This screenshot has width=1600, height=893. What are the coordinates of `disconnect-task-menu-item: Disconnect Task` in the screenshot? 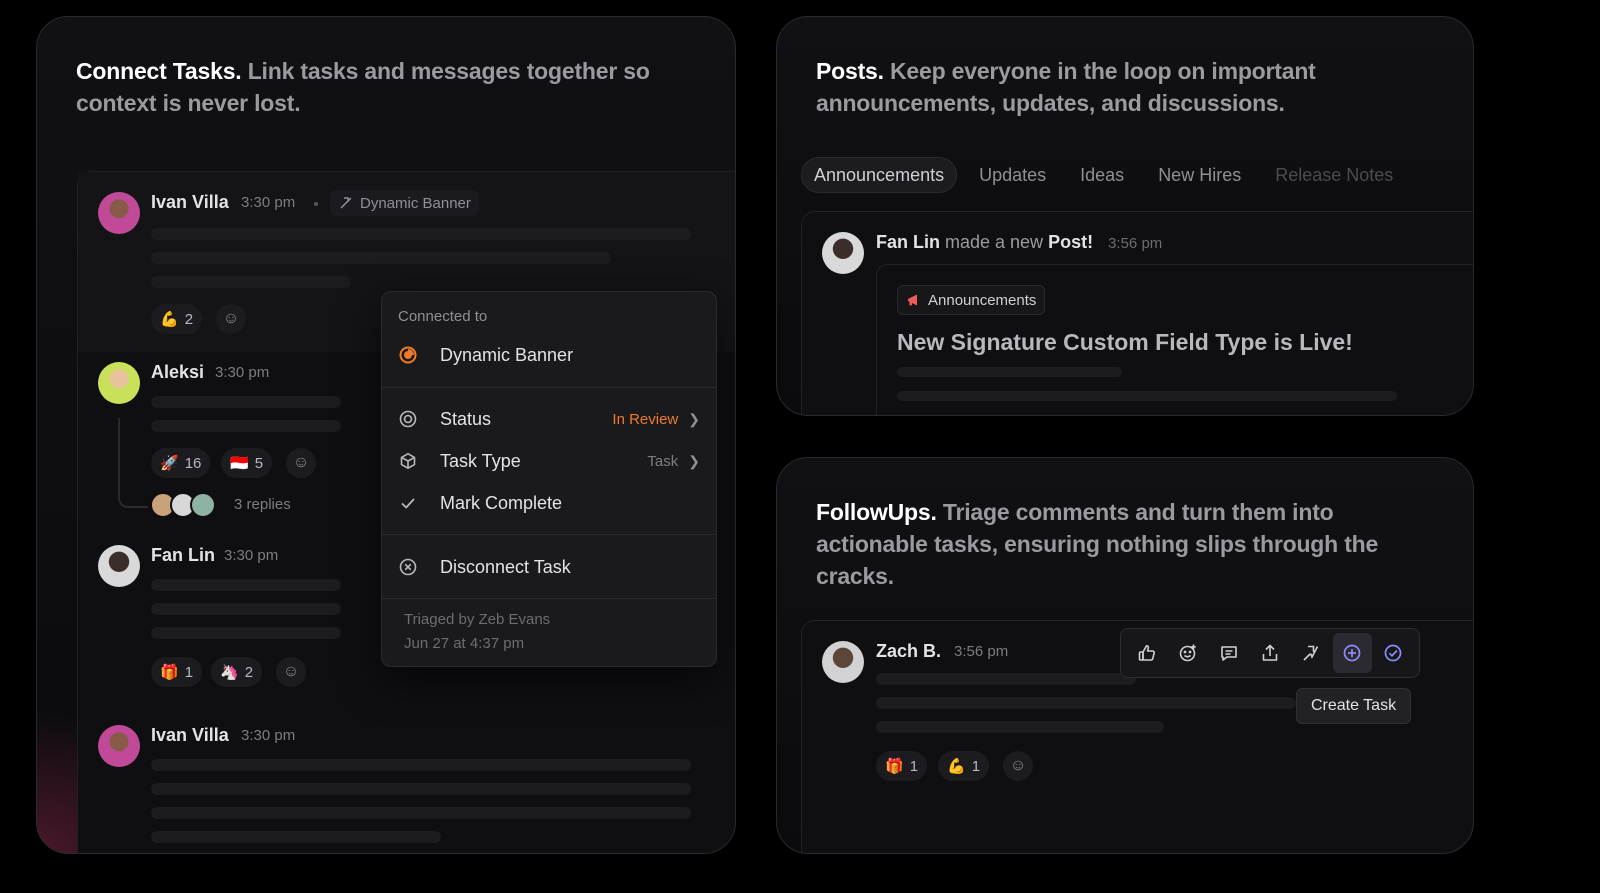 It's located at (549, 567).